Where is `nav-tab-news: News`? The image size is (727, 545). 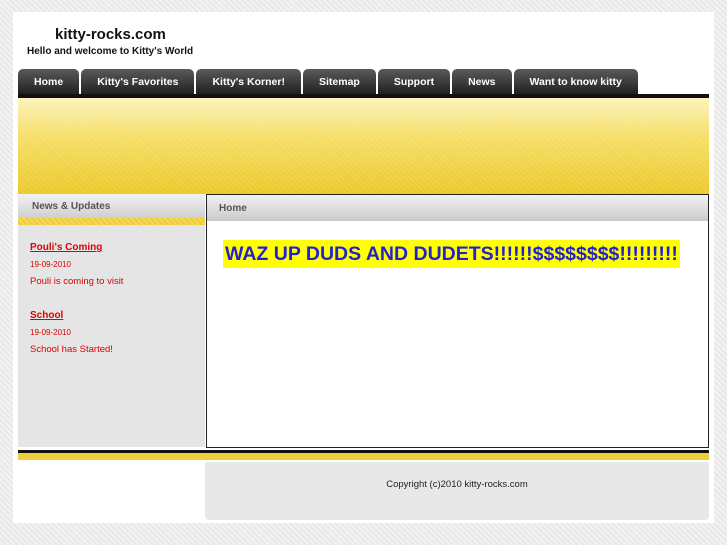
nav-tab-news: News is located at coordinates (482, 82).